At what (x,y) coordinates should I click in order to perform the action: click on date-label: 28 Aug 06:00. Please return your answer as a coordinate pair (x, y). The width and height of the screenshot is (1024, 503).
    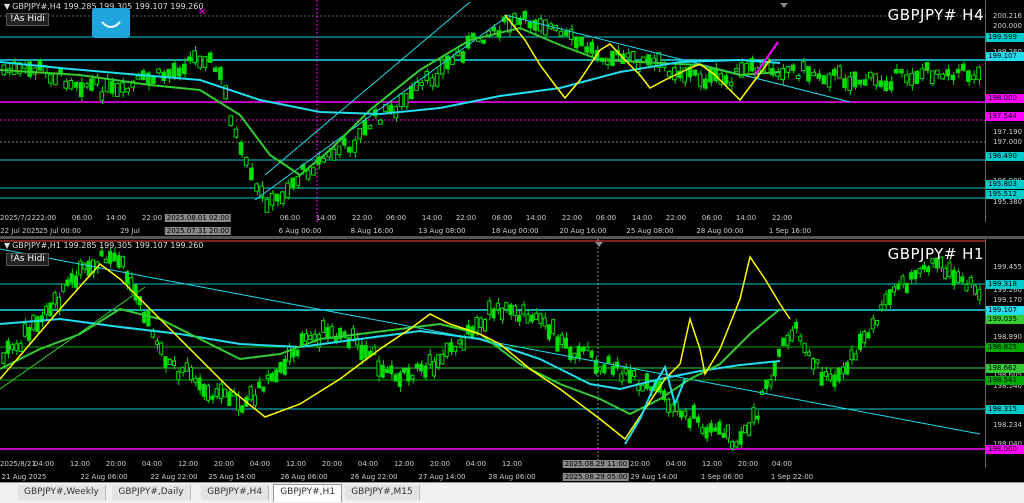
    Looking at the image, I should click on (512, 477).